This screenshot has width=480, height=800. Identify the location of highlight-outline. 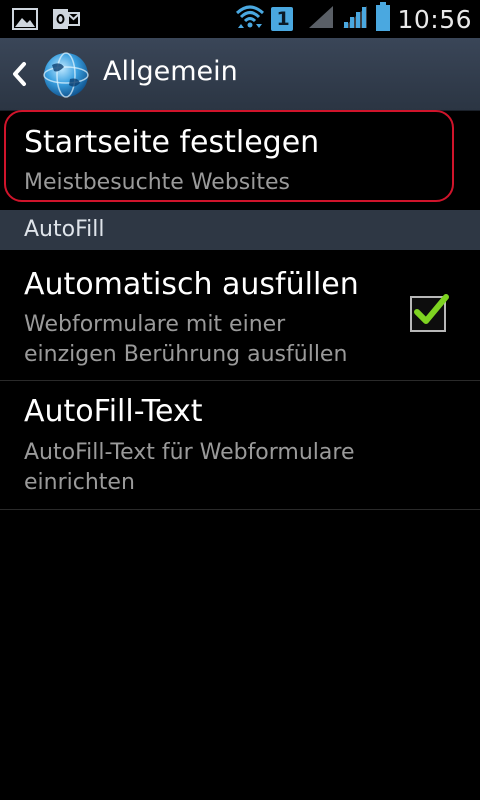
(229, 156).